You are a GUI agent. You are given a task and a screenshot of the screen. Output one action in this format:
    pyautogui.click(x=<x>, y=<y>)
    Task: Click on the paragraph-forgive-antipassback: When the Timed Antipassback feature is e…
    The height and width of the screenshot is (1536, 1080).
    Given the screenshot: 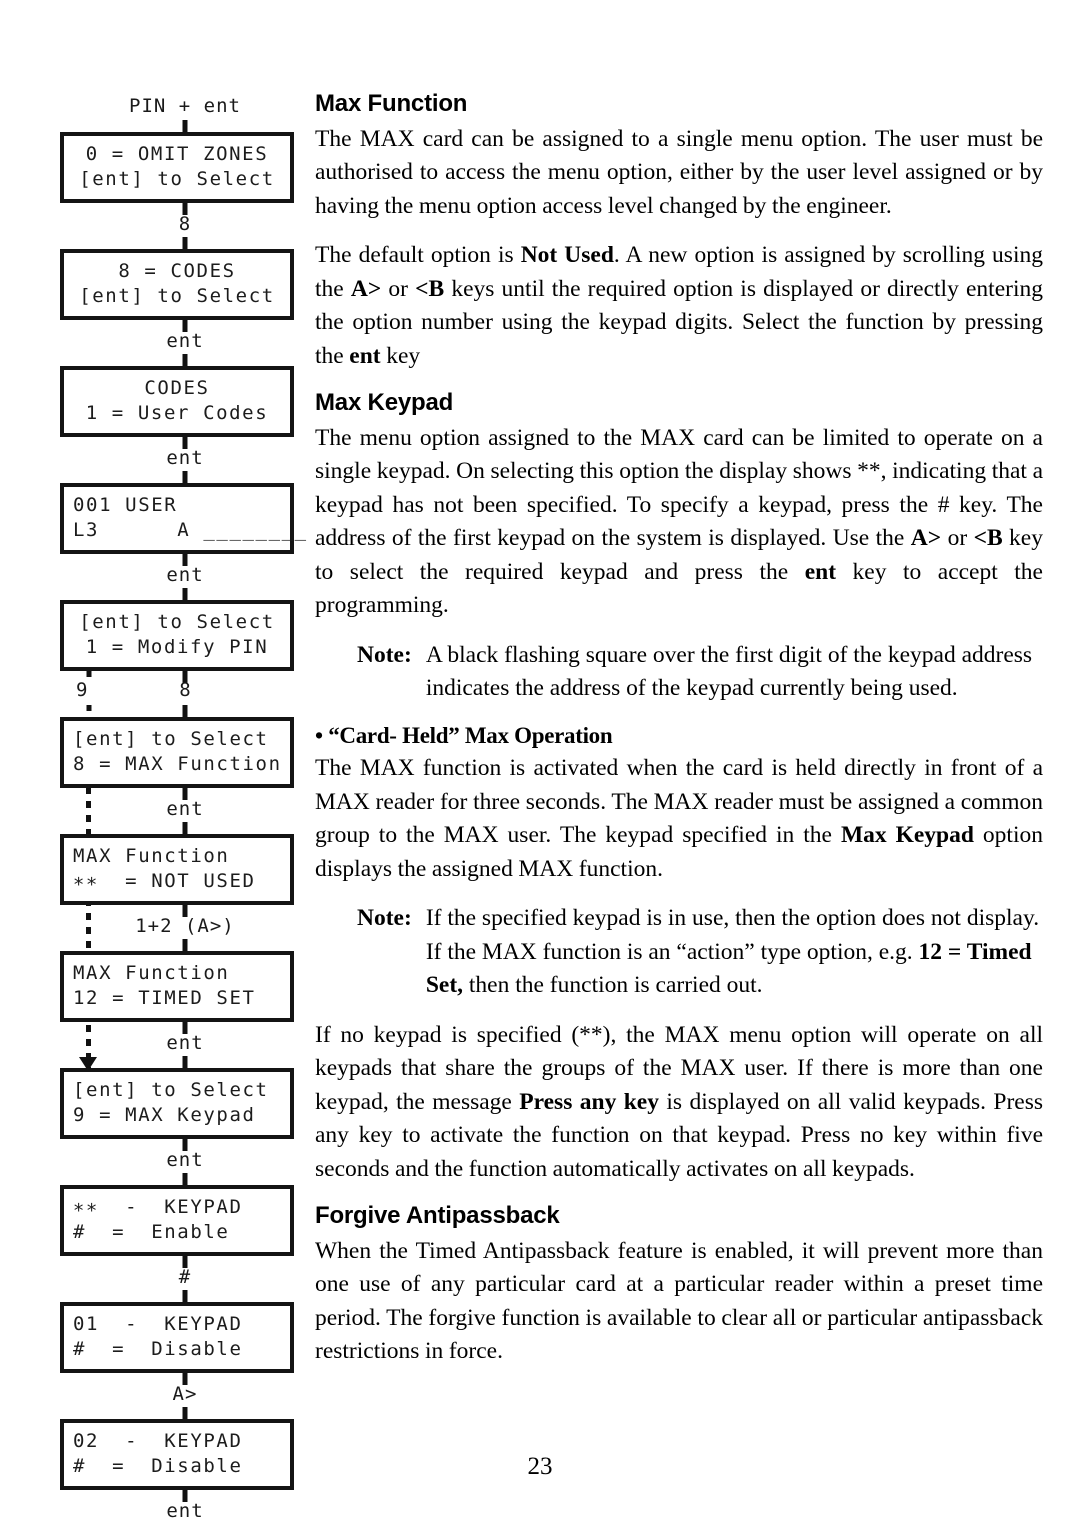 What is the action you would take?
    pyautogui.click(x=679, y=1301)
    